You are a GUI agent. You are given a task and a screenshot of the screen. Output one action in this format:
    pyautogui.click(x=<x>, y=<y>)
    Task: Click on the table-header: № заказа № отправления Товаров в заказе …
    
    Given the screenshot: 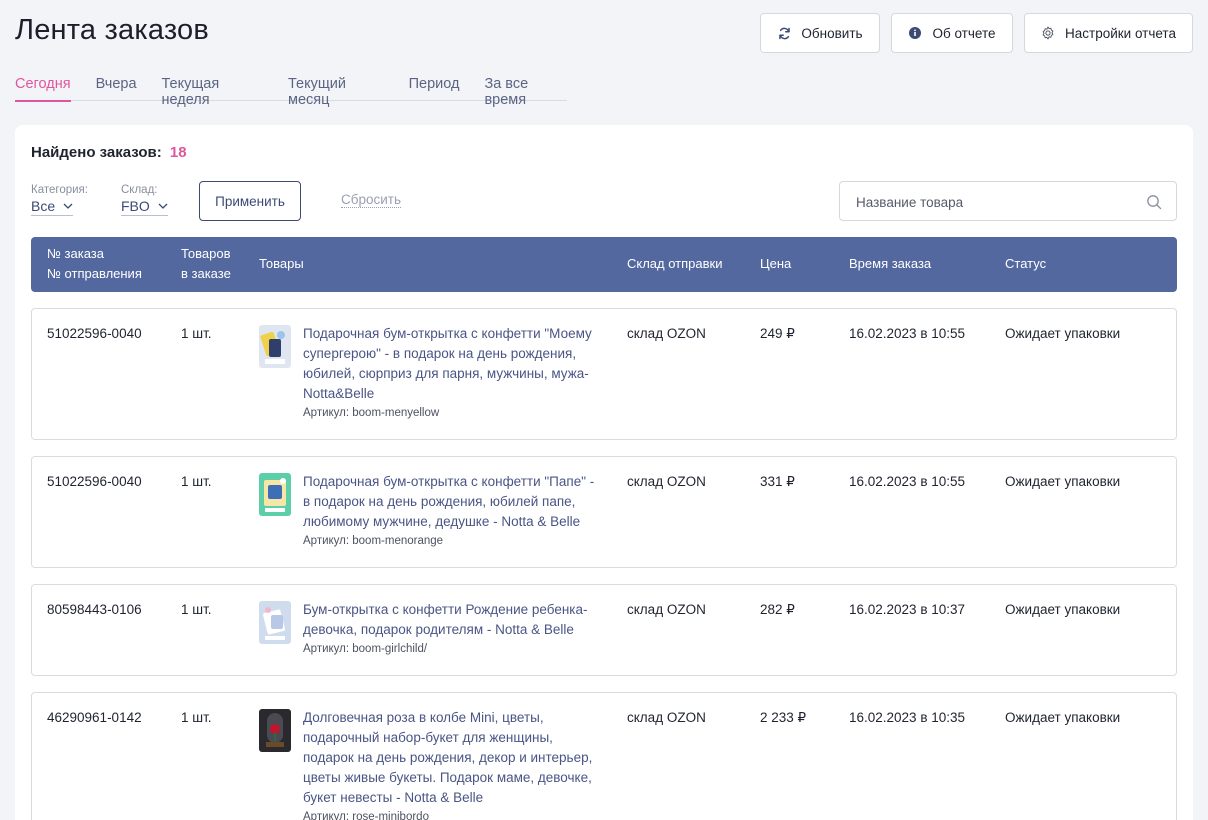 What is the action you would take?
    pyautogui.click(x=604, y=264)
    